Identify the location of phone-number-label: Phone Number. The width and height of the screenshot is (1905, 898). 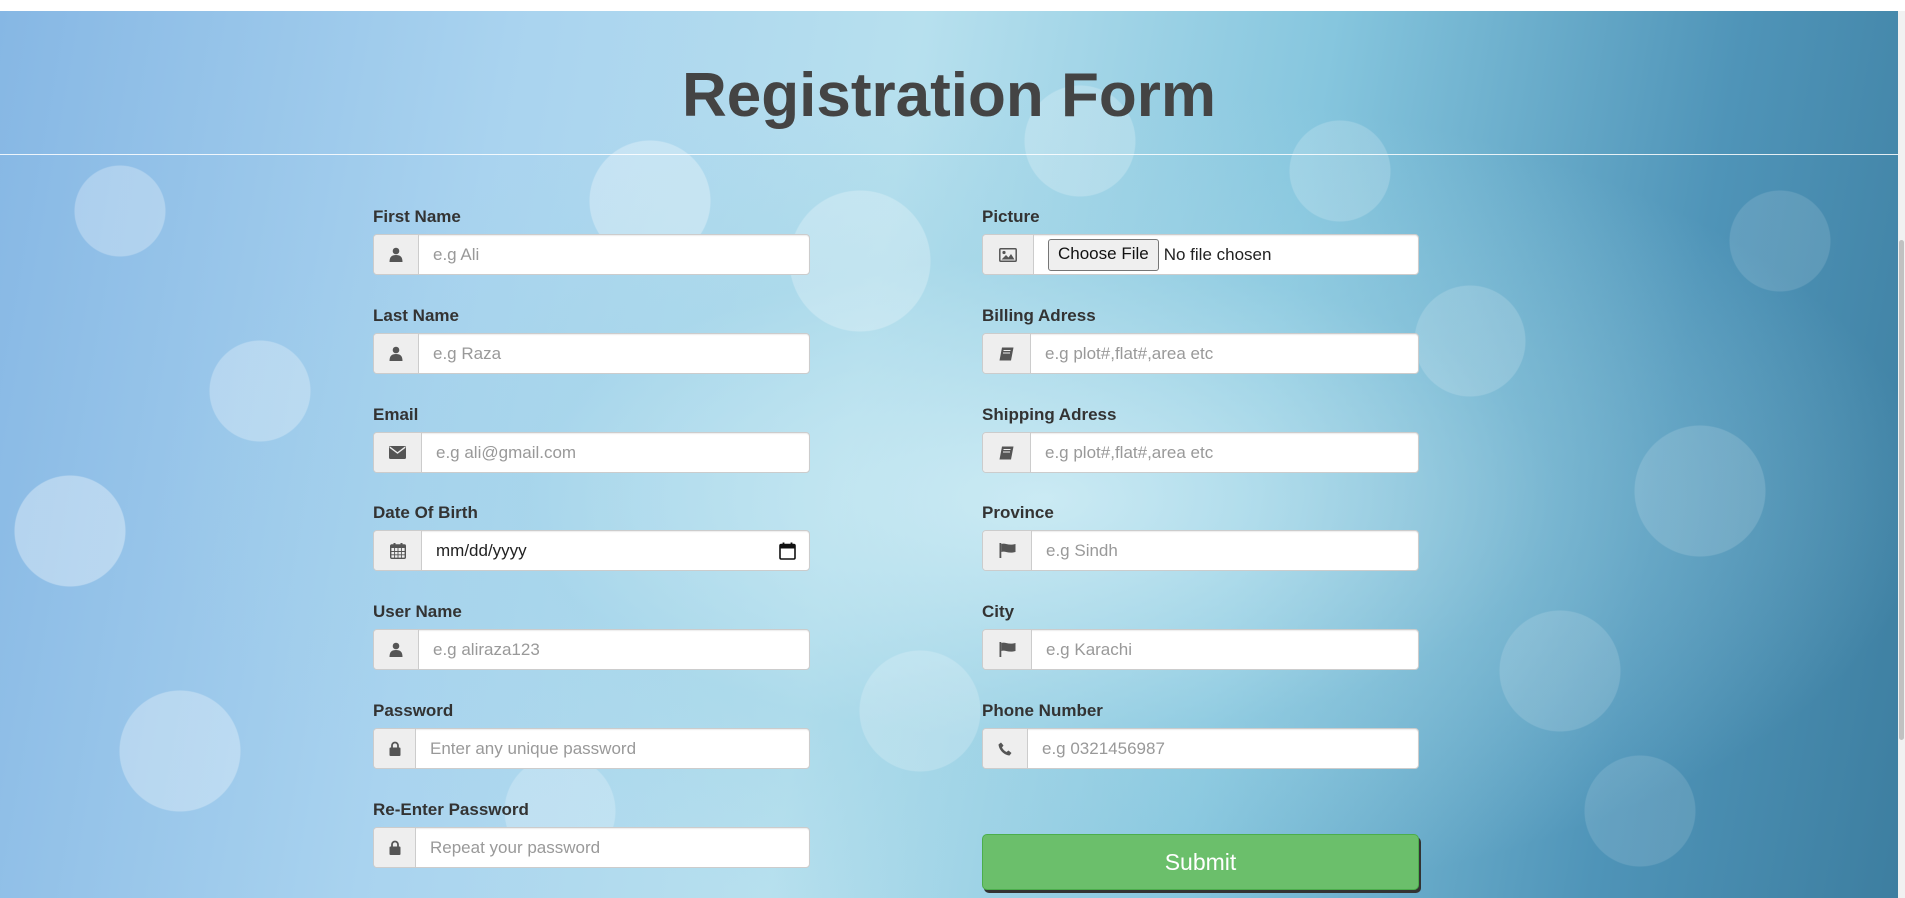
(1042, 710).